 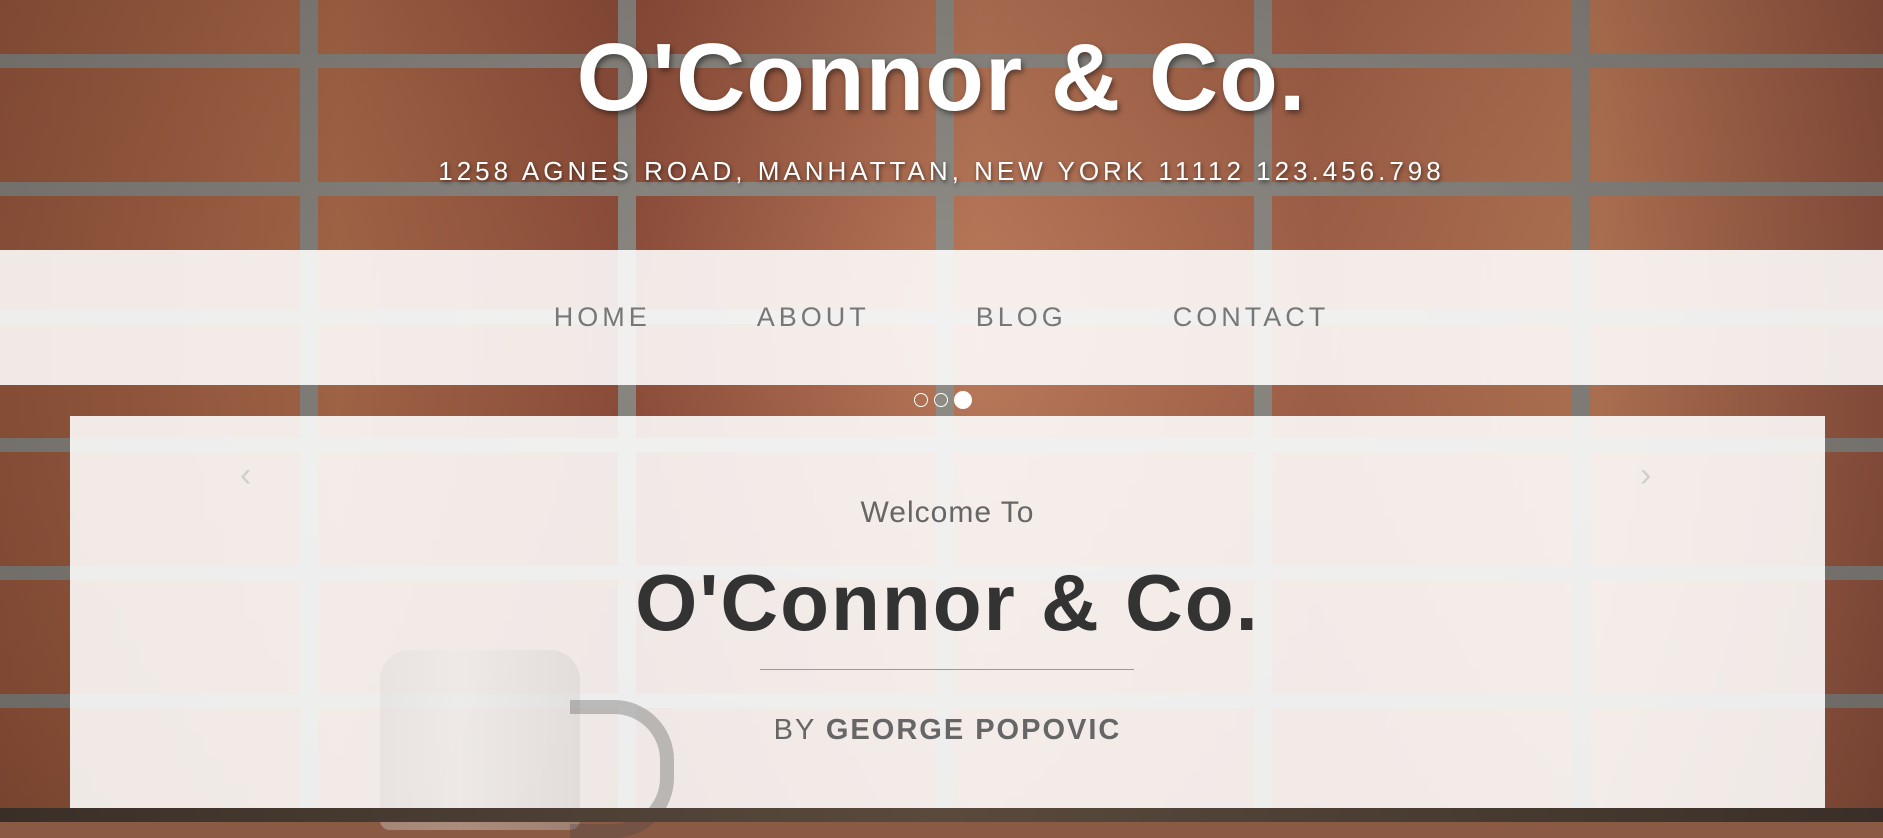 What do you see at coordinates (941, 77) in the screenshot?
I see `site-title: O'Connor & Co.` at bounding box center [941, 77].